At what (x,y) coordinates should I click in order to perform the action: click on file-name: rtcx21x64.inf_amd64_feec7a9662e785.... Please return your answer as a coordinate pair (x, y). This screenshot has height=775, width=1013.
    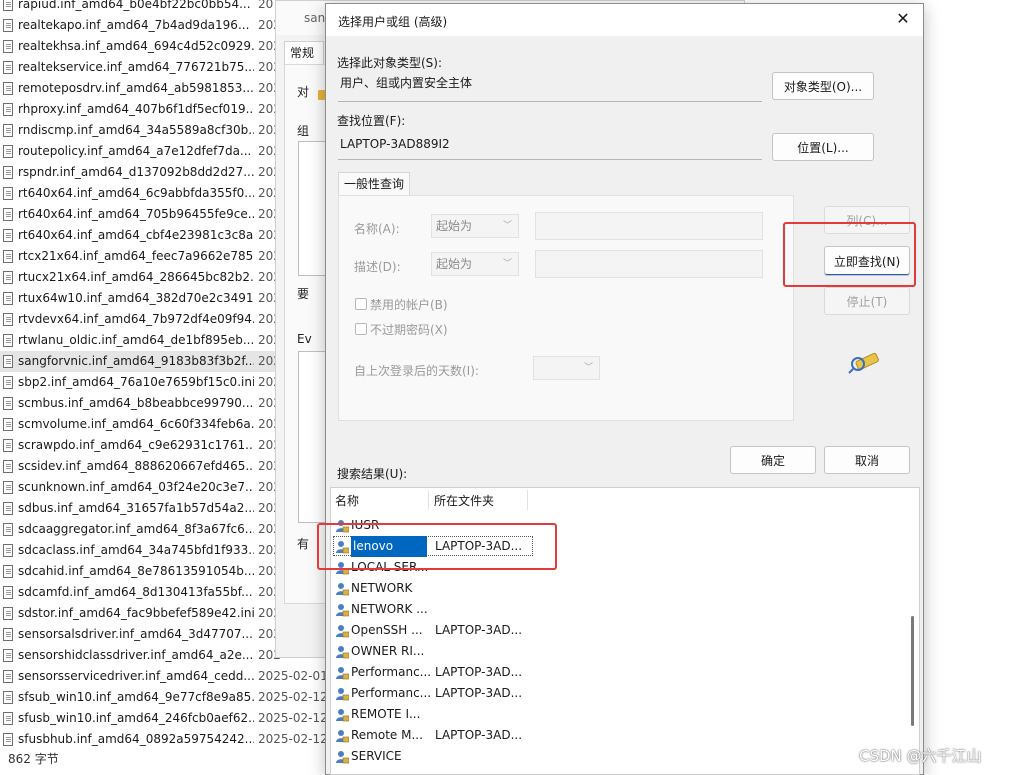
    Looking at the image, I should click on (136, 256).